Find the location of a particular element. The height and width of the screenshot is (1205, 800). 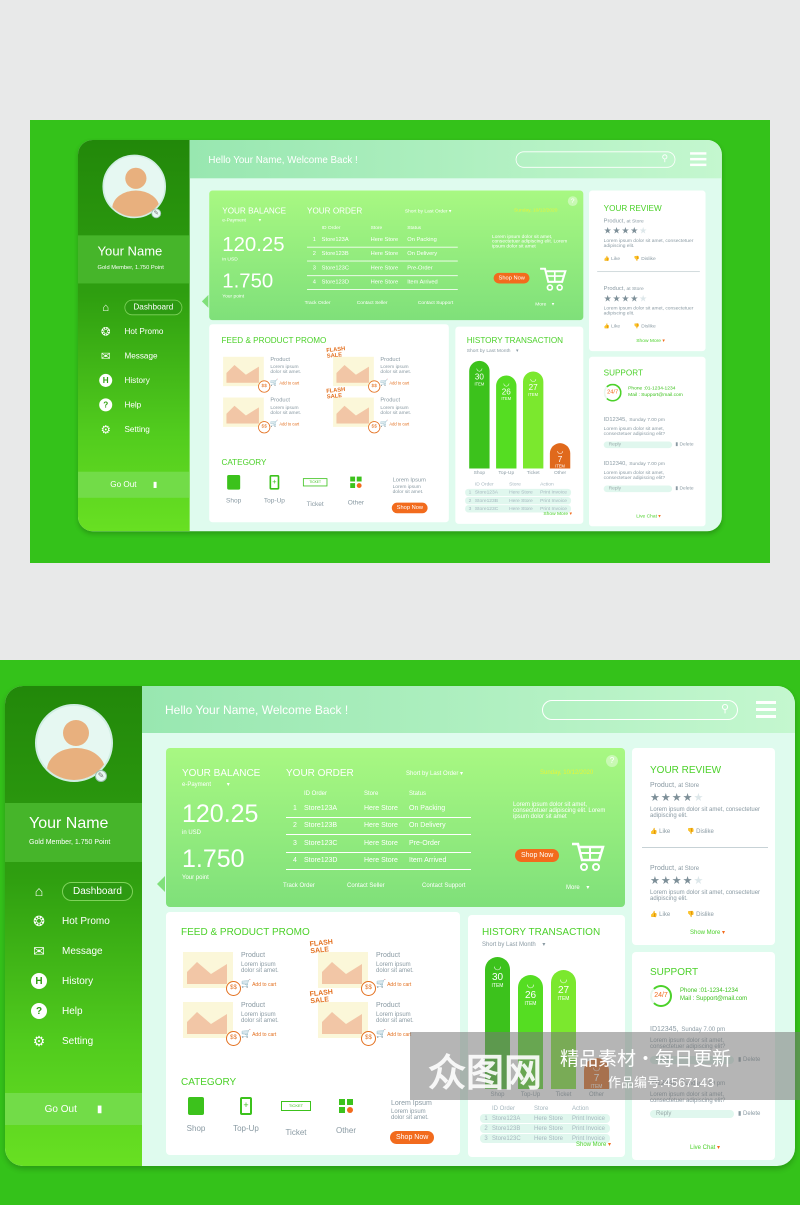

sidebar-item-dashboard: ⌂ Dashboard is located at coordinates (140, 307).